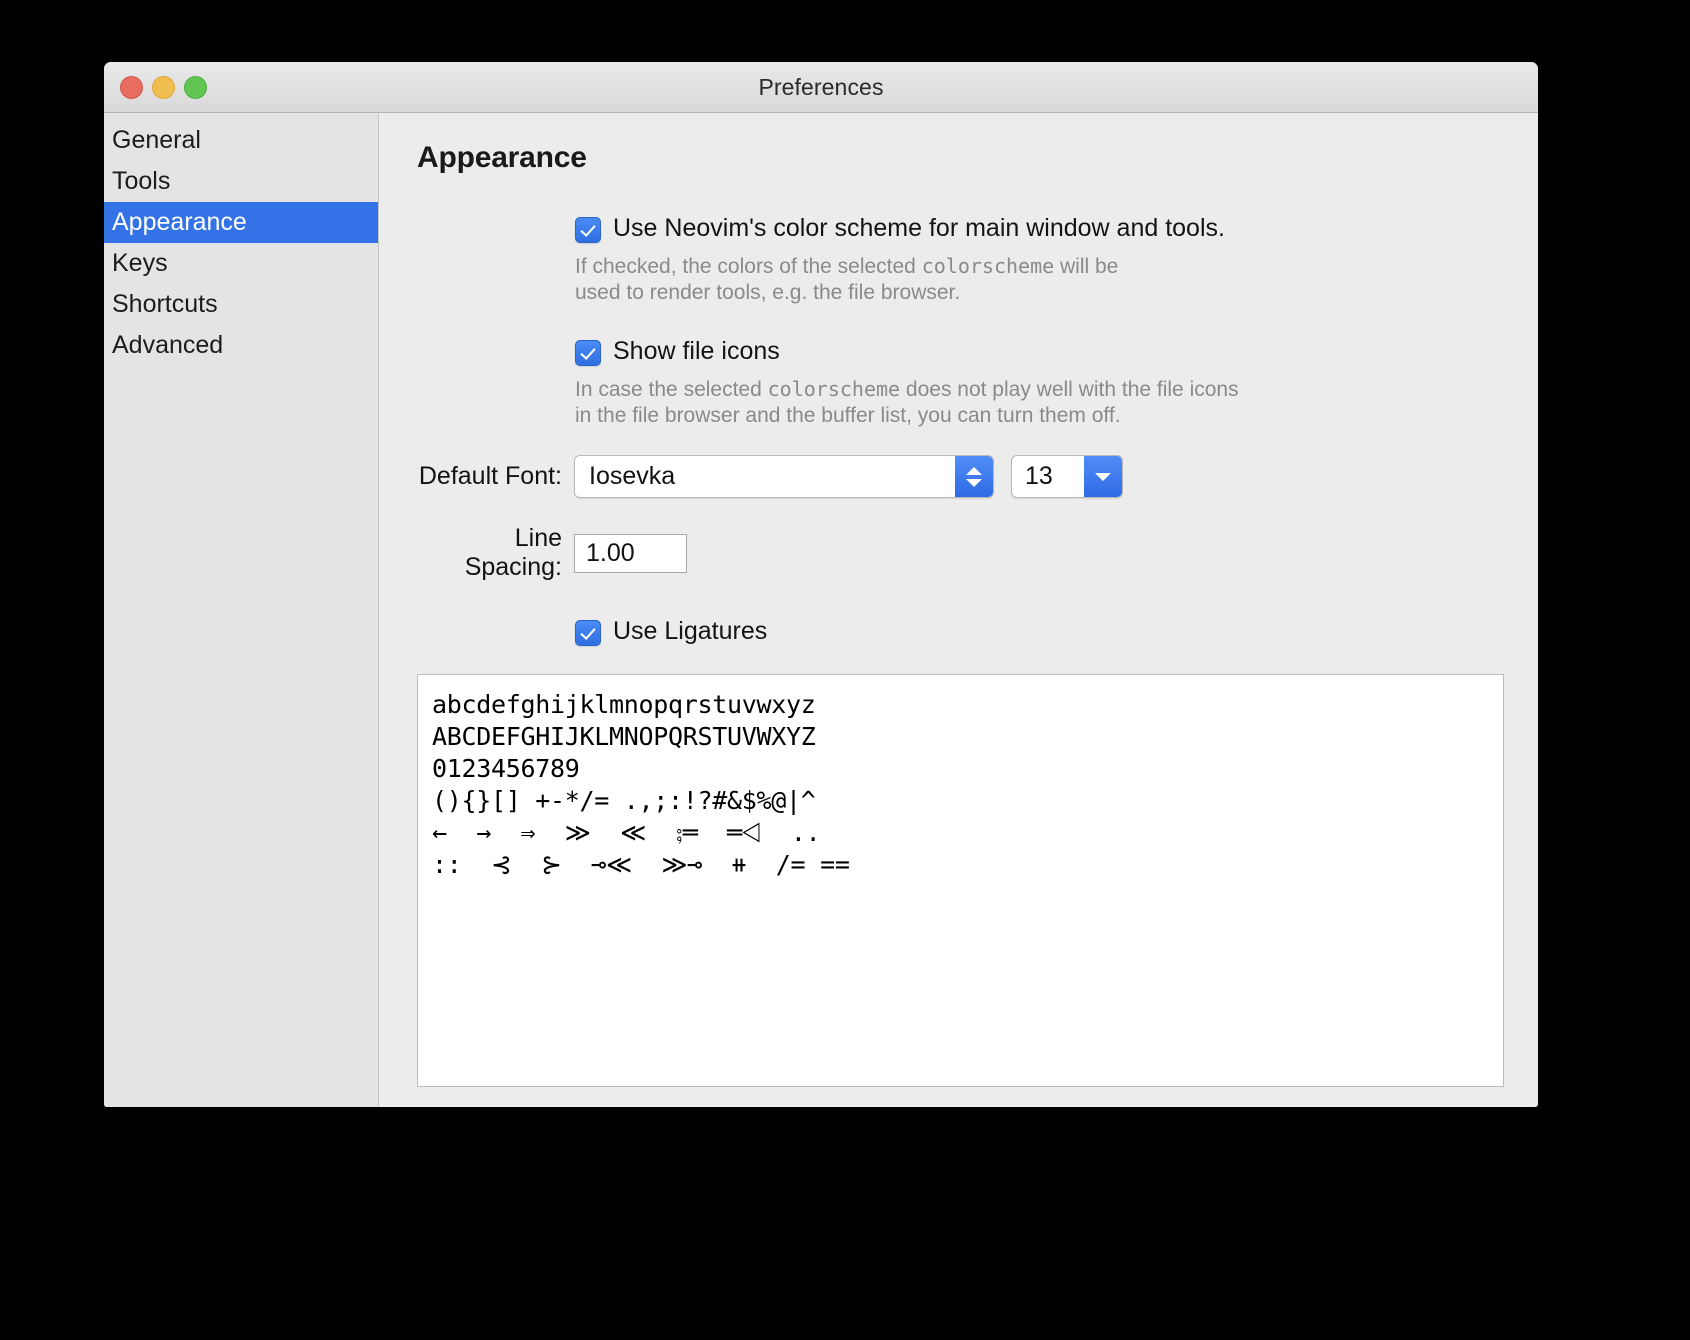 The height and width of the screenshot is (1340, 1690). I want to click on file-icons-checkbox-row: Show file icons, so click(1039, 351).